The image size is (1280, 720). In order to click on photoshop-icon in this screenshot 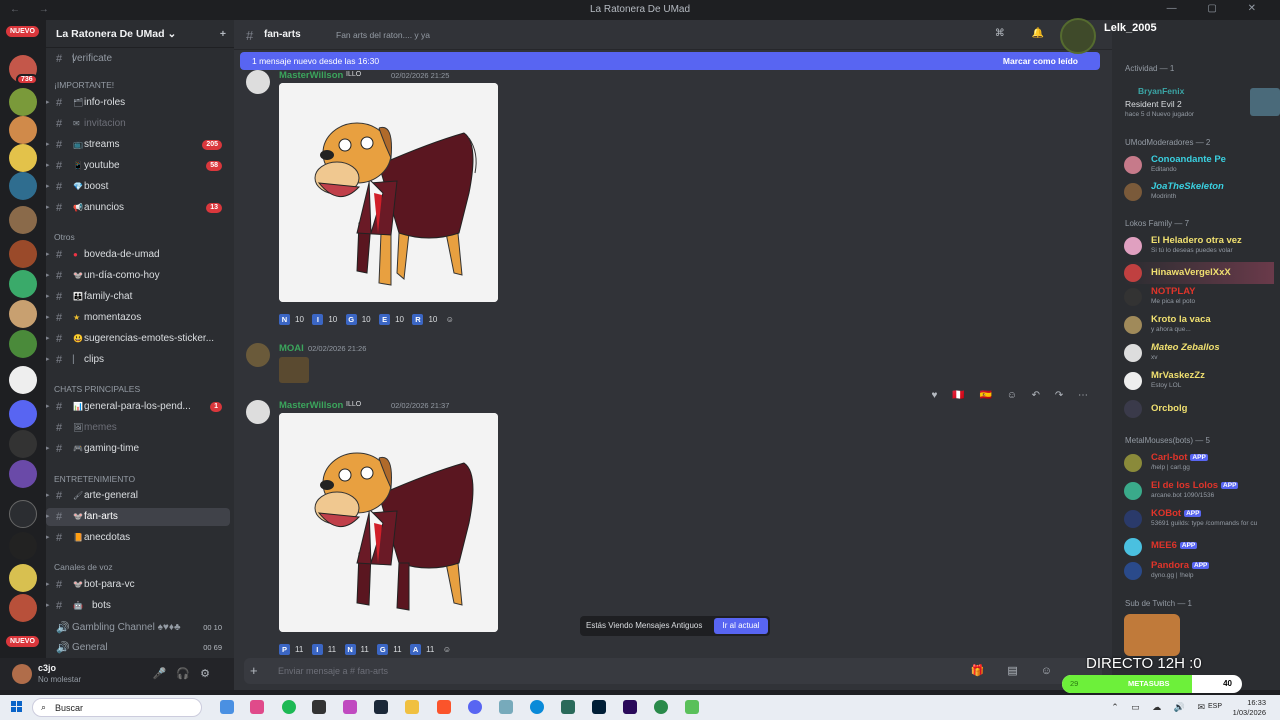, I will do `click(599, 707)`.